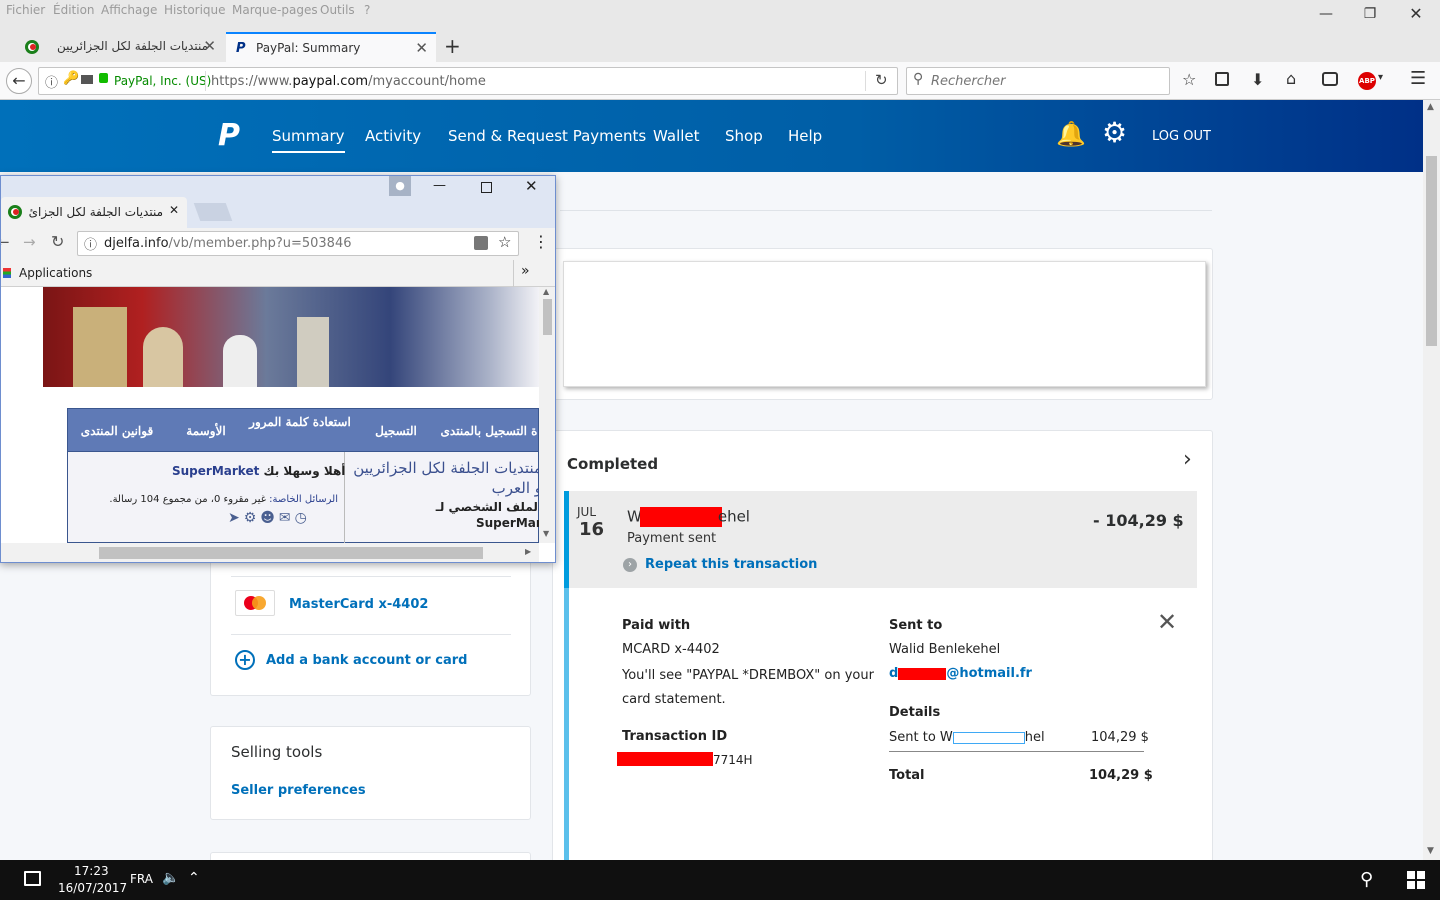  I want to click on chrome-tab: منتديات الجلفة لكل الجزائ ✕, so click(94, 212).